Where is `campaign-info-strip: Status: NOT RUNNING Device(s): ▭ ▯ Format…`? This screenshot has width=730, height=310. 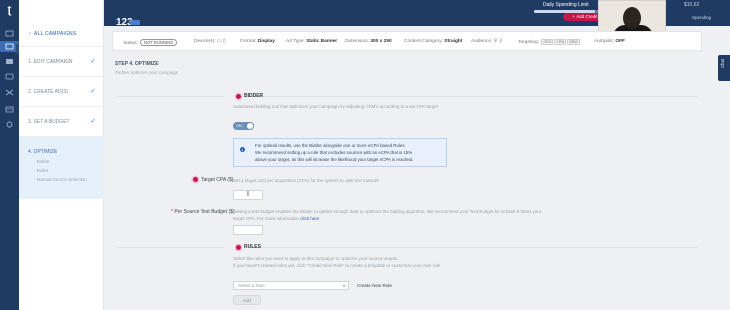
campaign-info-strip: Status: NOT RUNNING Device(s): ▭ ▯ Format… is located at coordinates (407, 41).